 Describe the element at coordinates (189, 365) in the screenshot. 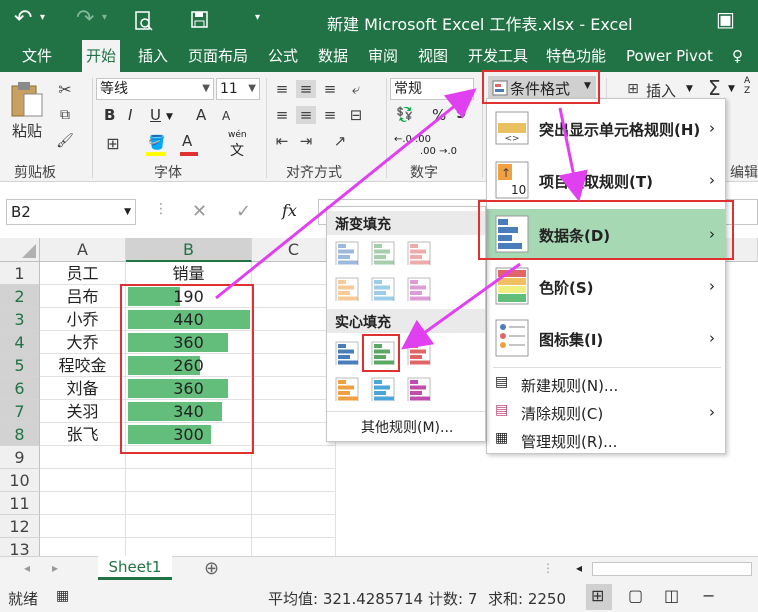

I see `cell-b: 260` at that location.